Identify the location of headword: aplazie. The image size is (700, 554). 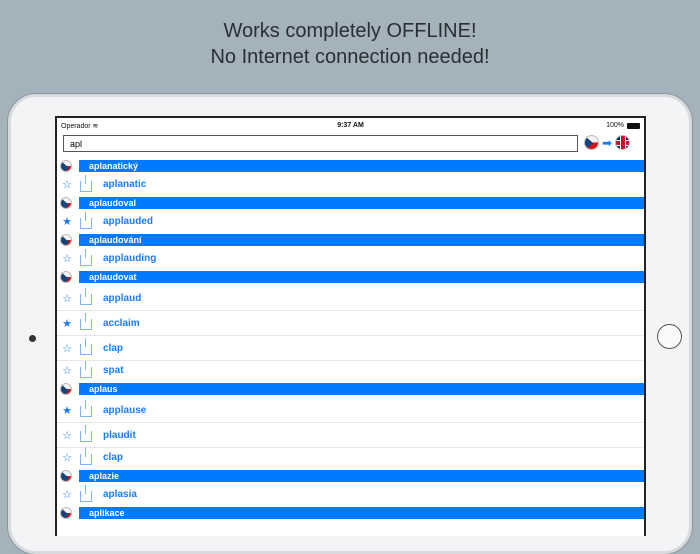
(361, 476).